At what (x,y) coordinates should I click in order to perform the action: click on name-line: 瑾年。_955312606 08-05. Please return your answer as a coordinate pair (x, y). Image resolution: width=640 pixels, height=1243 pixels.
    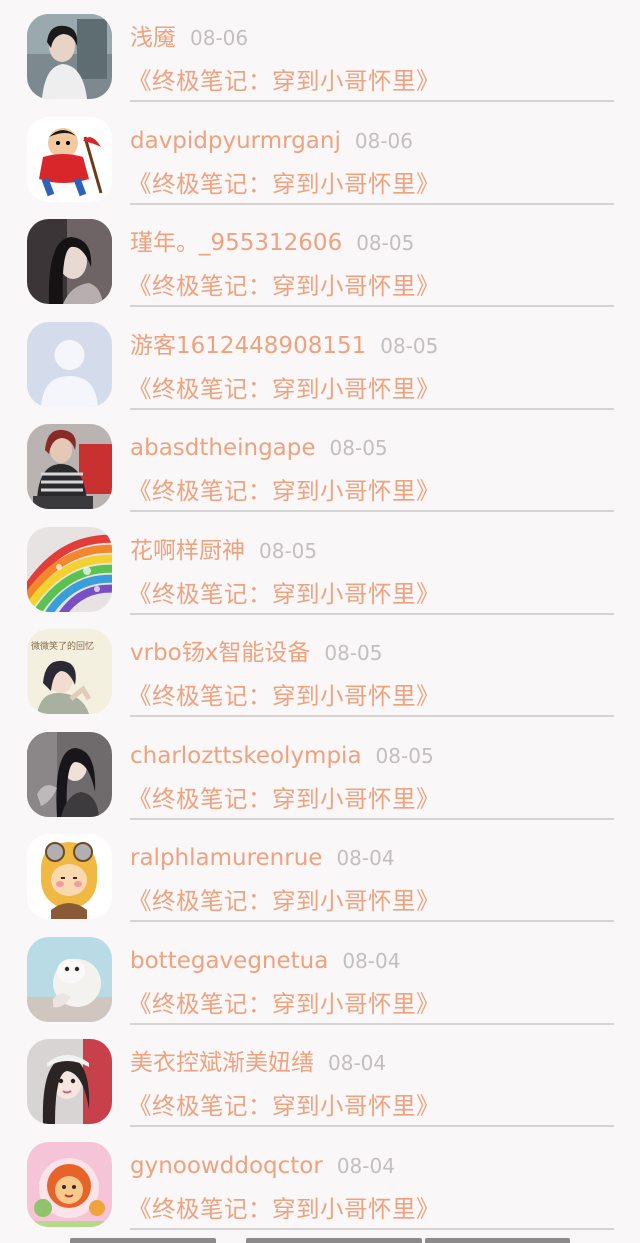
    Looking at the image, I should click on (272, 243).